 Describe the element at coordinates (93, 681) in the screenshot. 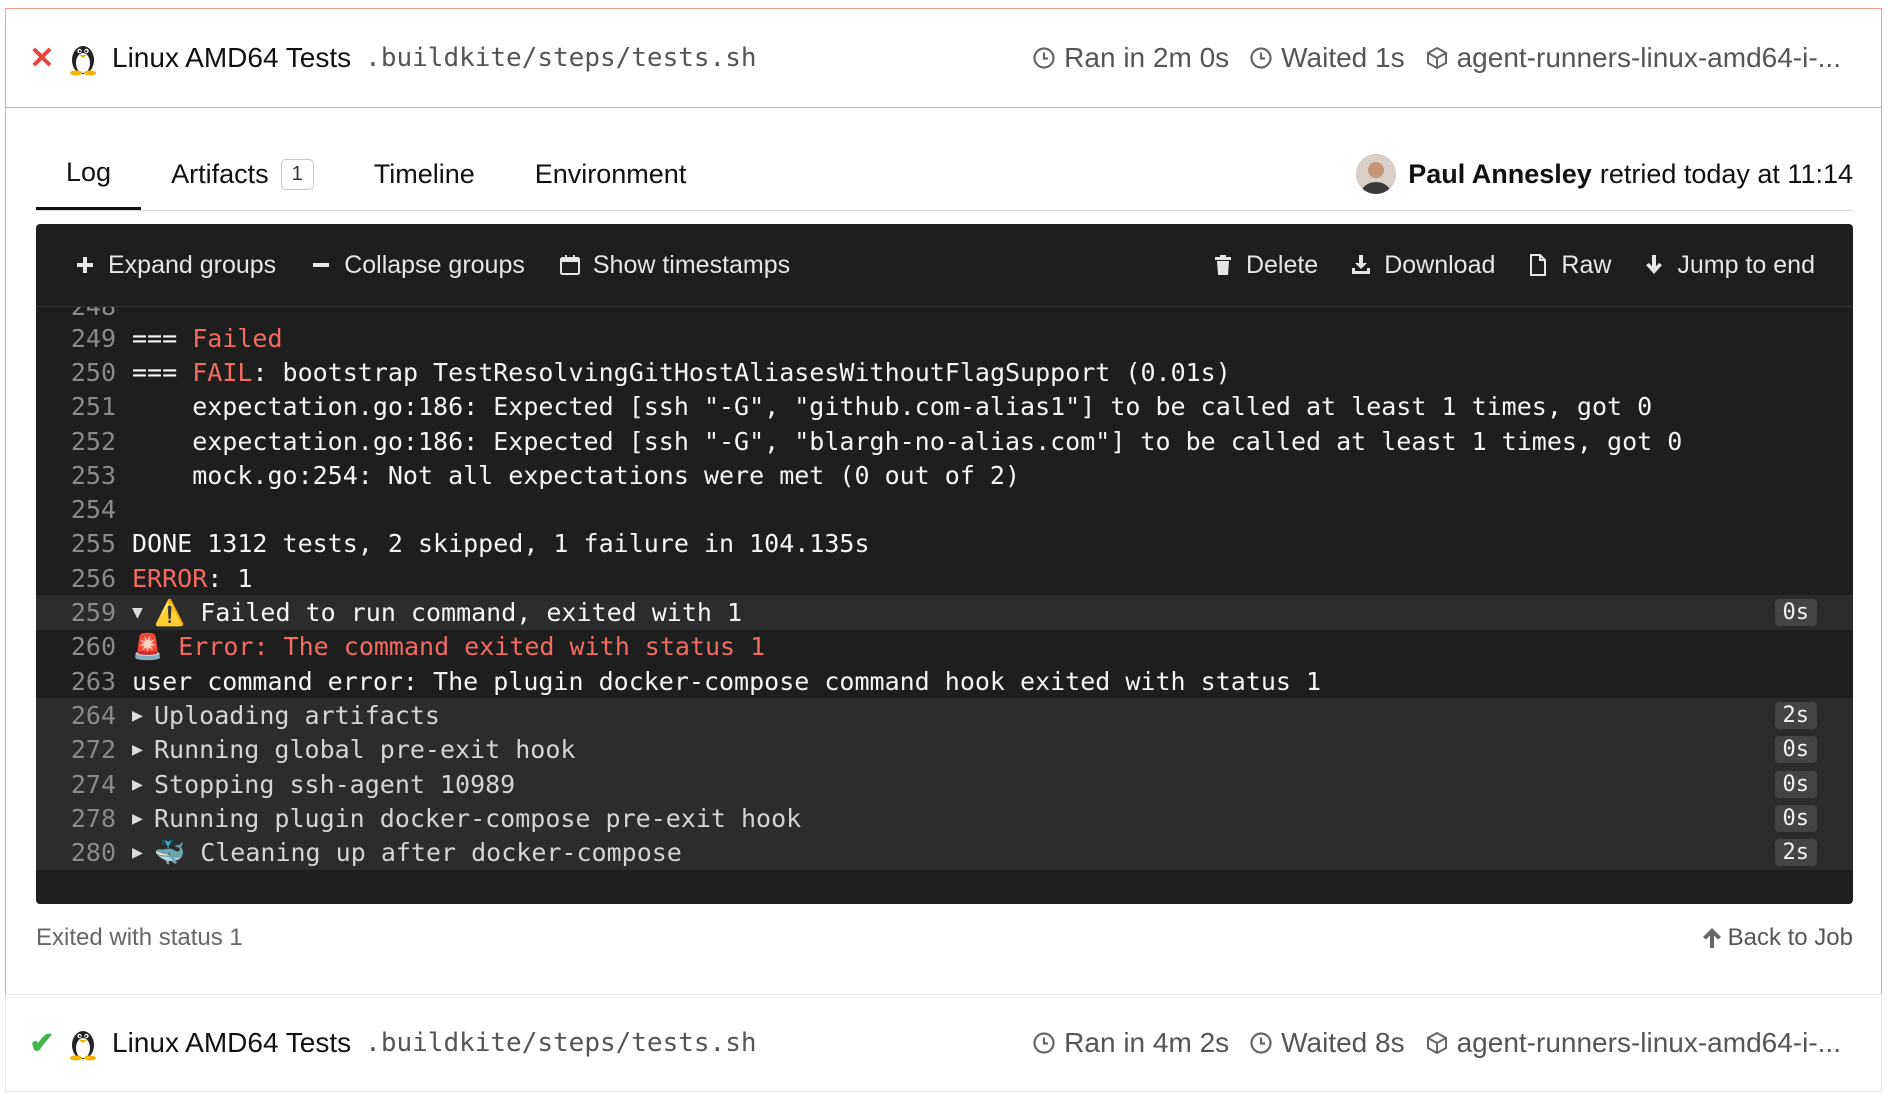

I see `line-number: 263` at that location.